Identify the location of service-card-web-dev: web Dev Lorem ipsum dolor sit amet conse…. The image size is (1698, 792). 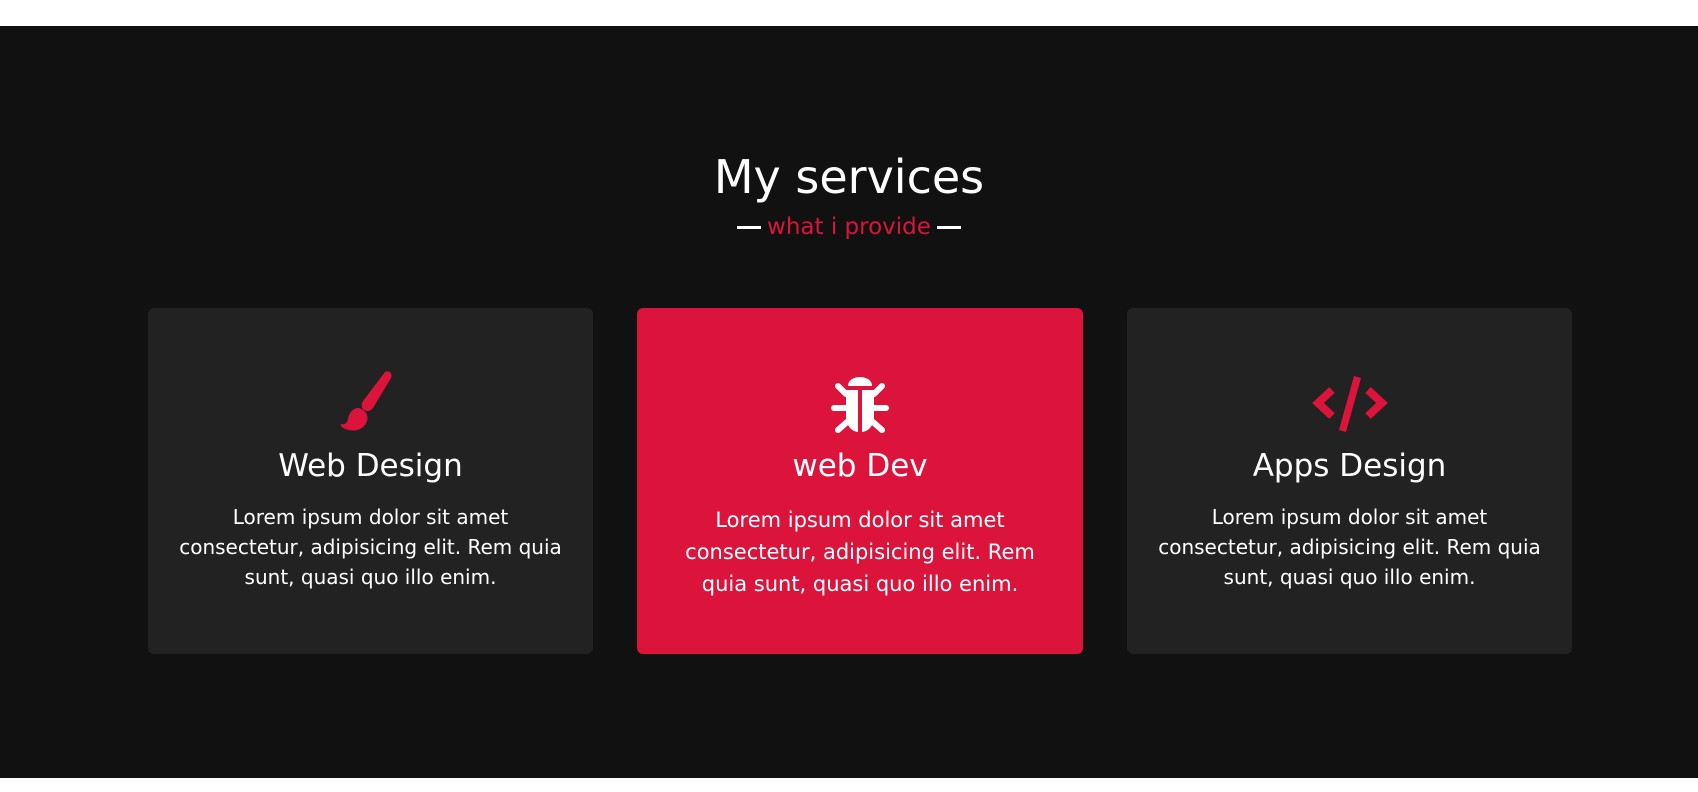
(860, 481).